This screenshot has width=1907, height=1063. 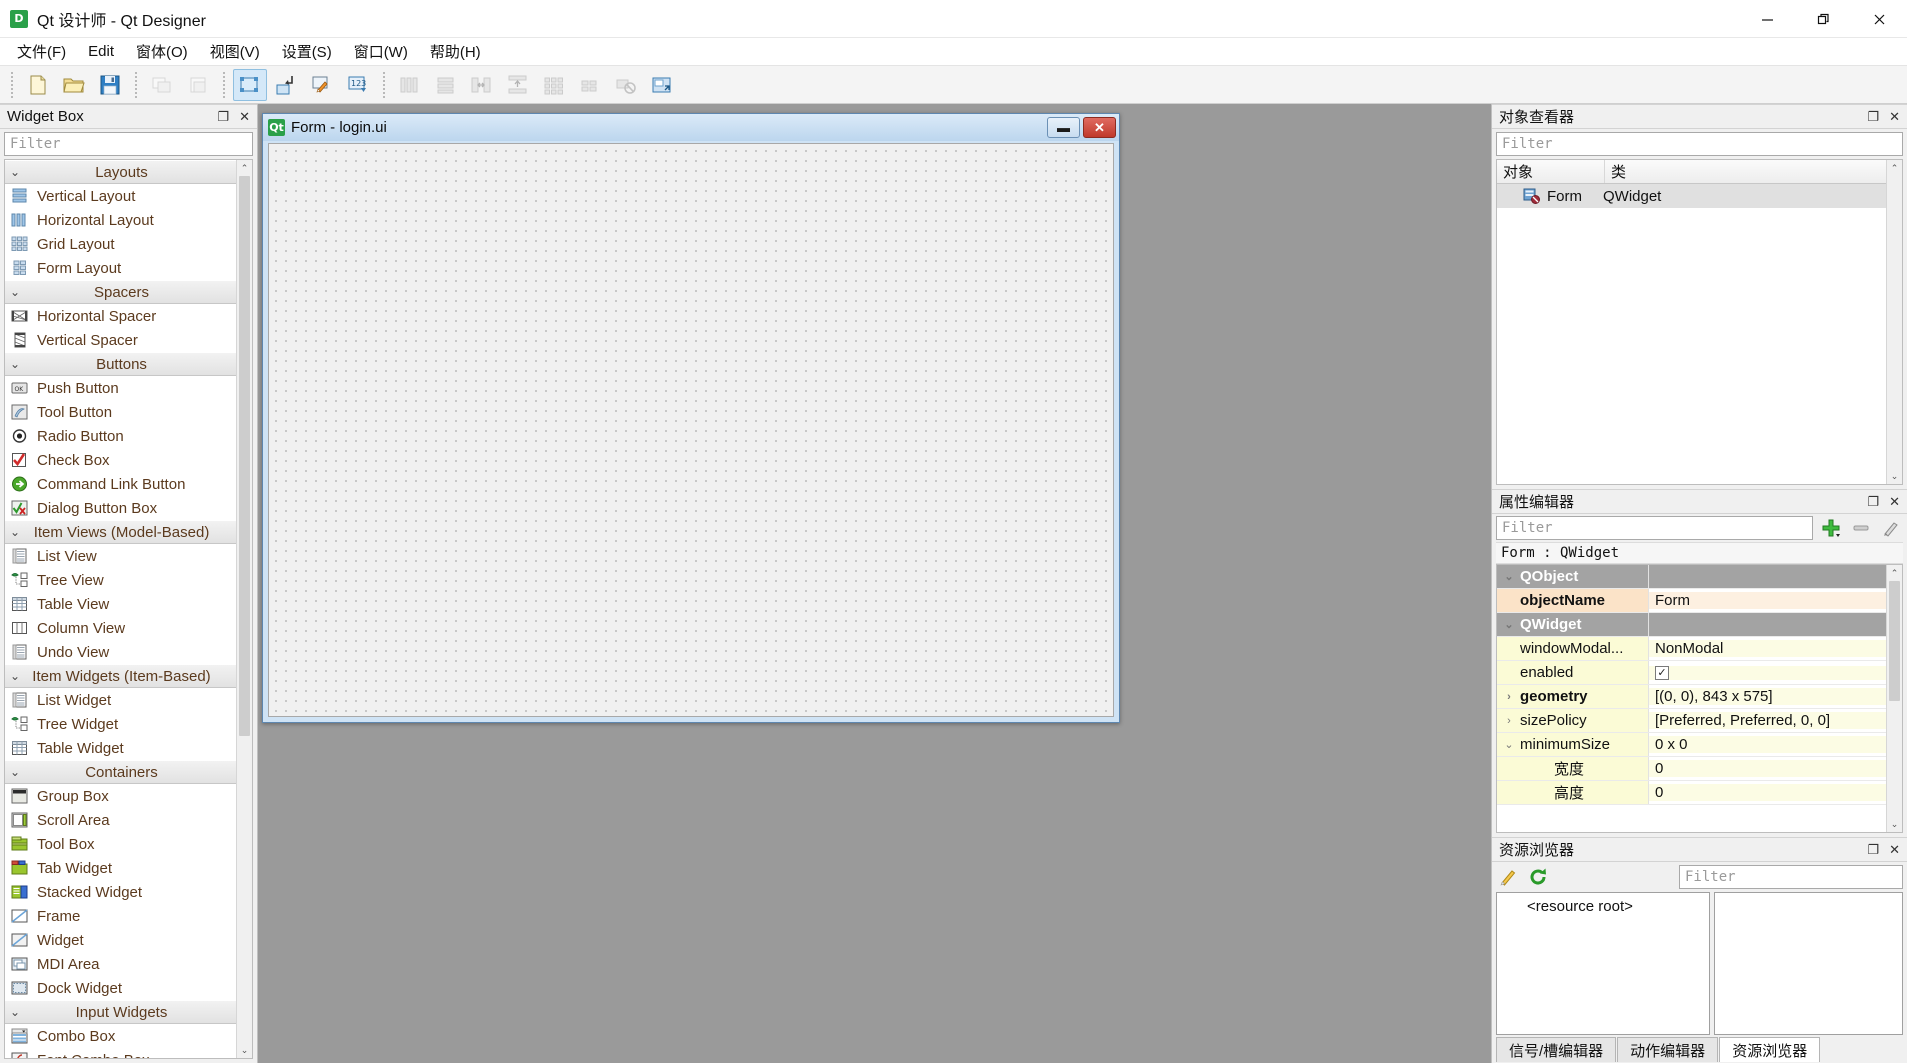 I want to click on property-value-cell: 0, so click(x=1767, y=768).